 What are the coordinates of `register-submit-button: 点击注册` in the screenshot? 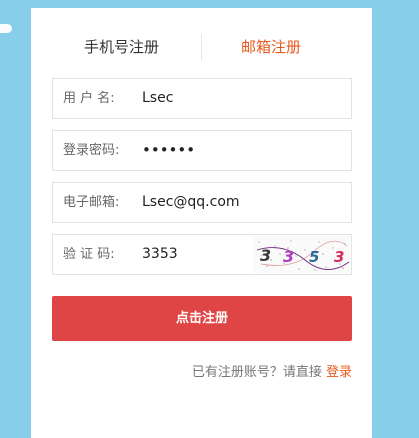 It's located at (202, 318).